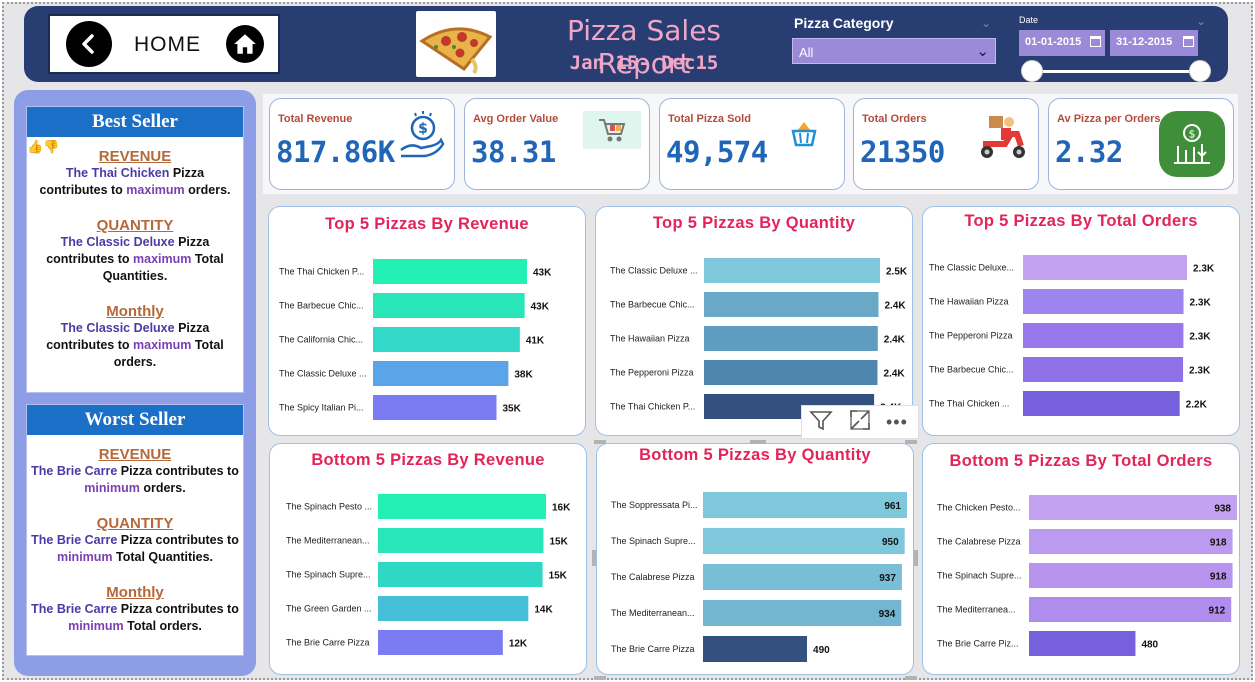  Describe the element at coordinates (557, 144) in the screenshot. I see `kpi-card-avg-order-value: Avg Order Value 38.31` at that location.